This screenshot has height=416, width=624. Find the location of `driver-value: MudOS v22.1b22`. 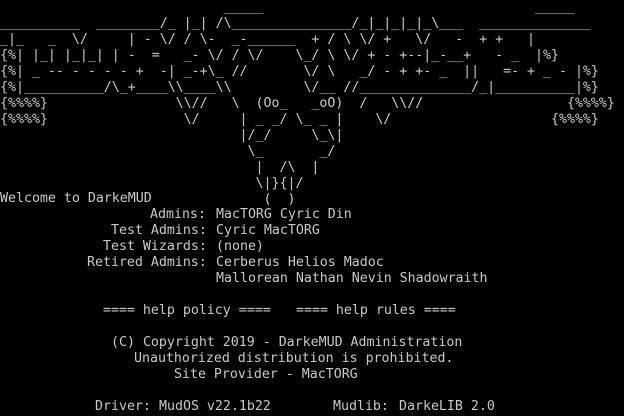

driver-value: MudOS v22.1b22 is located at coordinates (215, 406).